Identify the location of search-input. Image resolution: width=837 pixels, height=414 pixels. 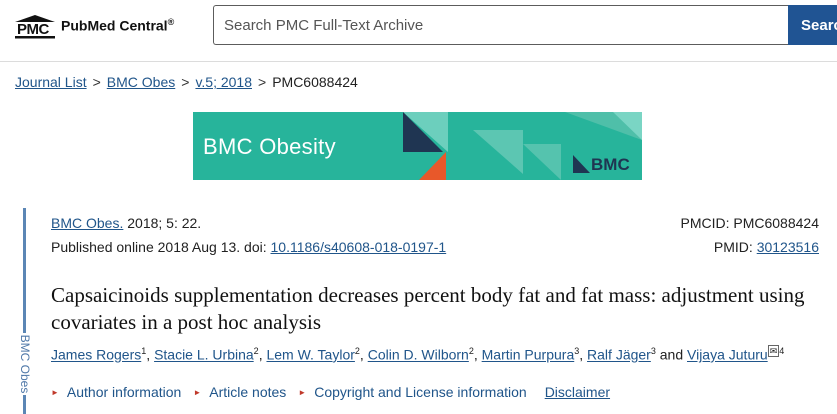
(500, 25).